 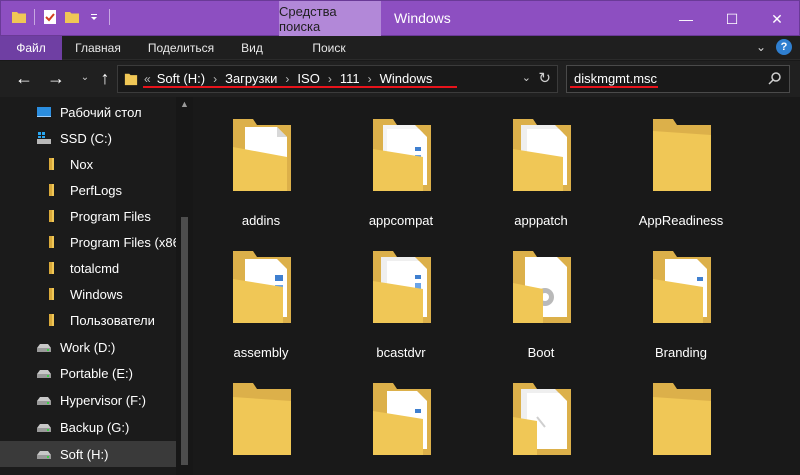 I want to click on folder-label: bcastdvr, so click(x=401, y=352).